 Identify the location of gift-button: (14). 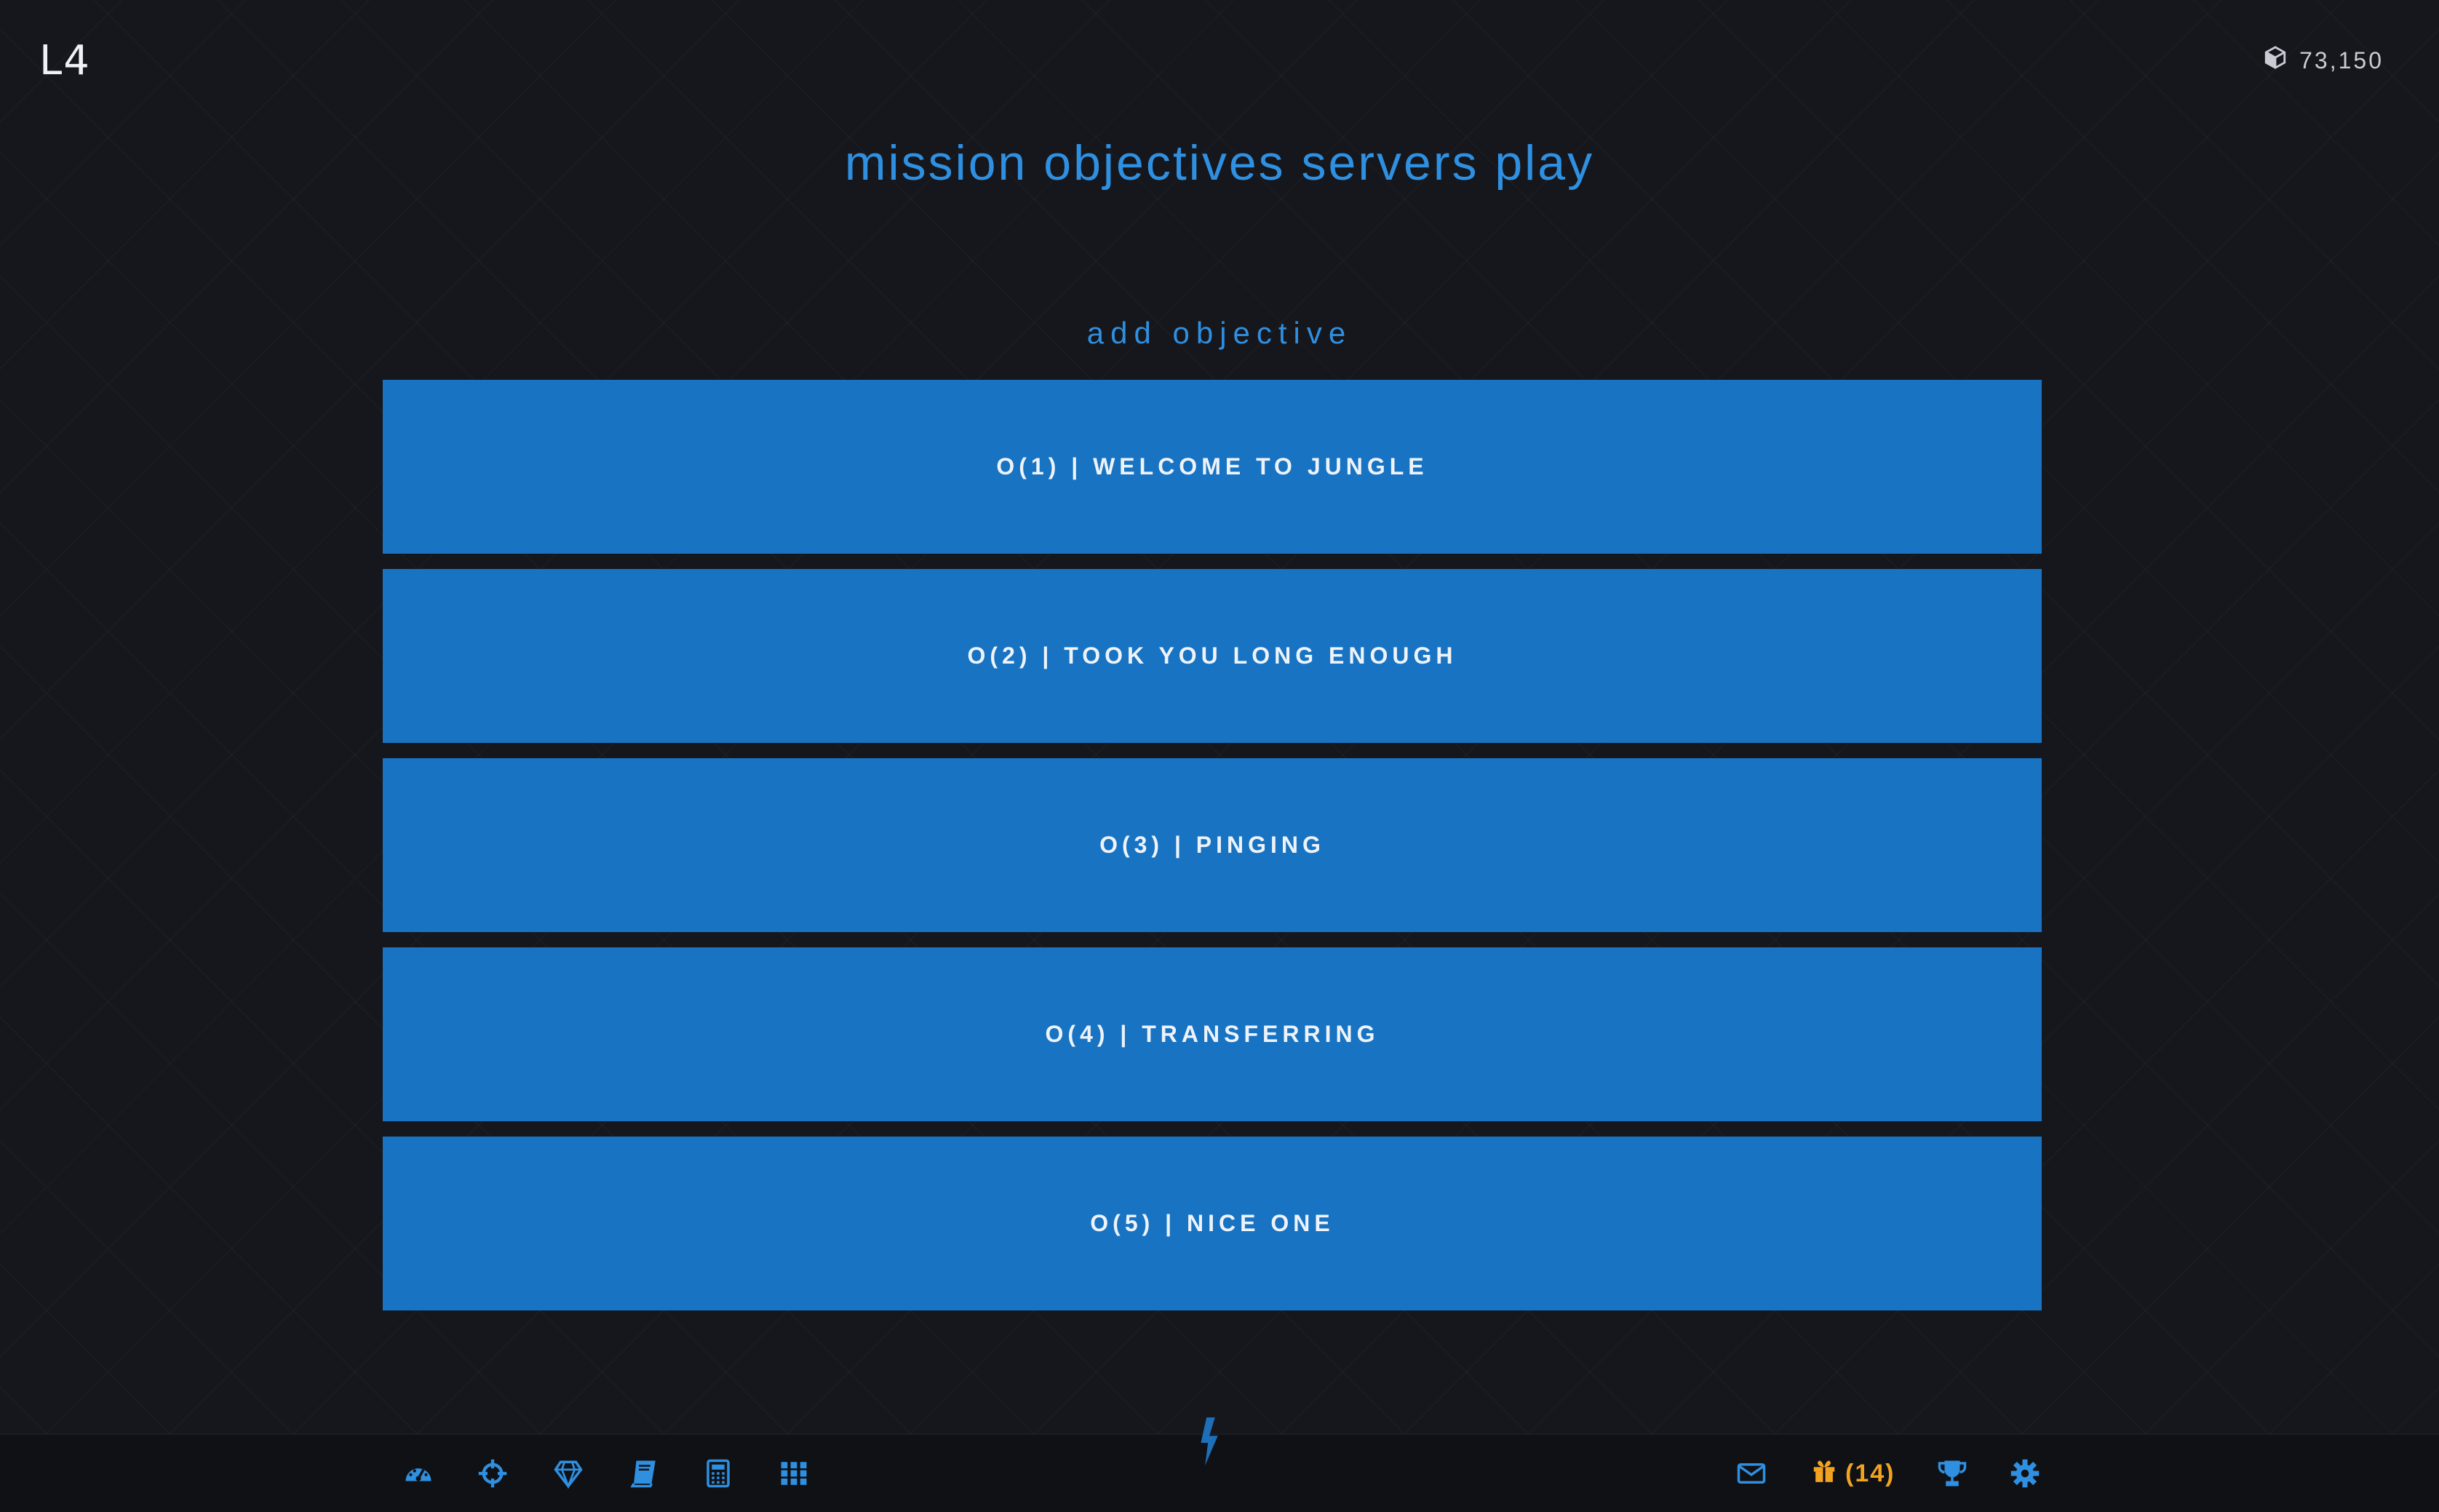
(1853, 1474).